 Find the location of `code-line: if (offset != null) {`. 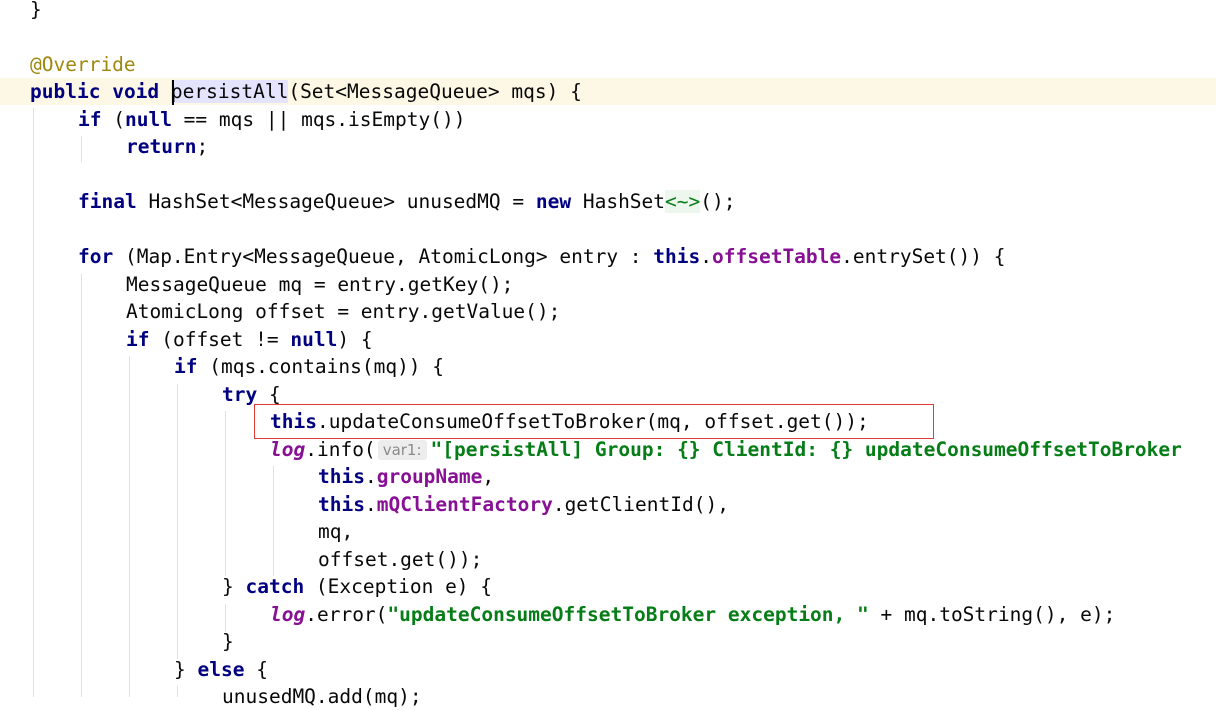

code-line: if (offset != null) { is located at coordinates (608, 339).